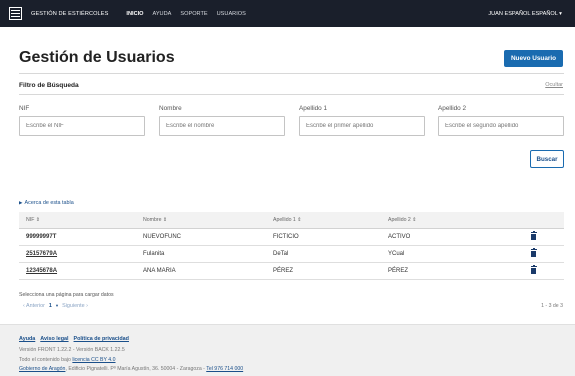  I want to click on nombre-label: Nombre, so click(170, 108).